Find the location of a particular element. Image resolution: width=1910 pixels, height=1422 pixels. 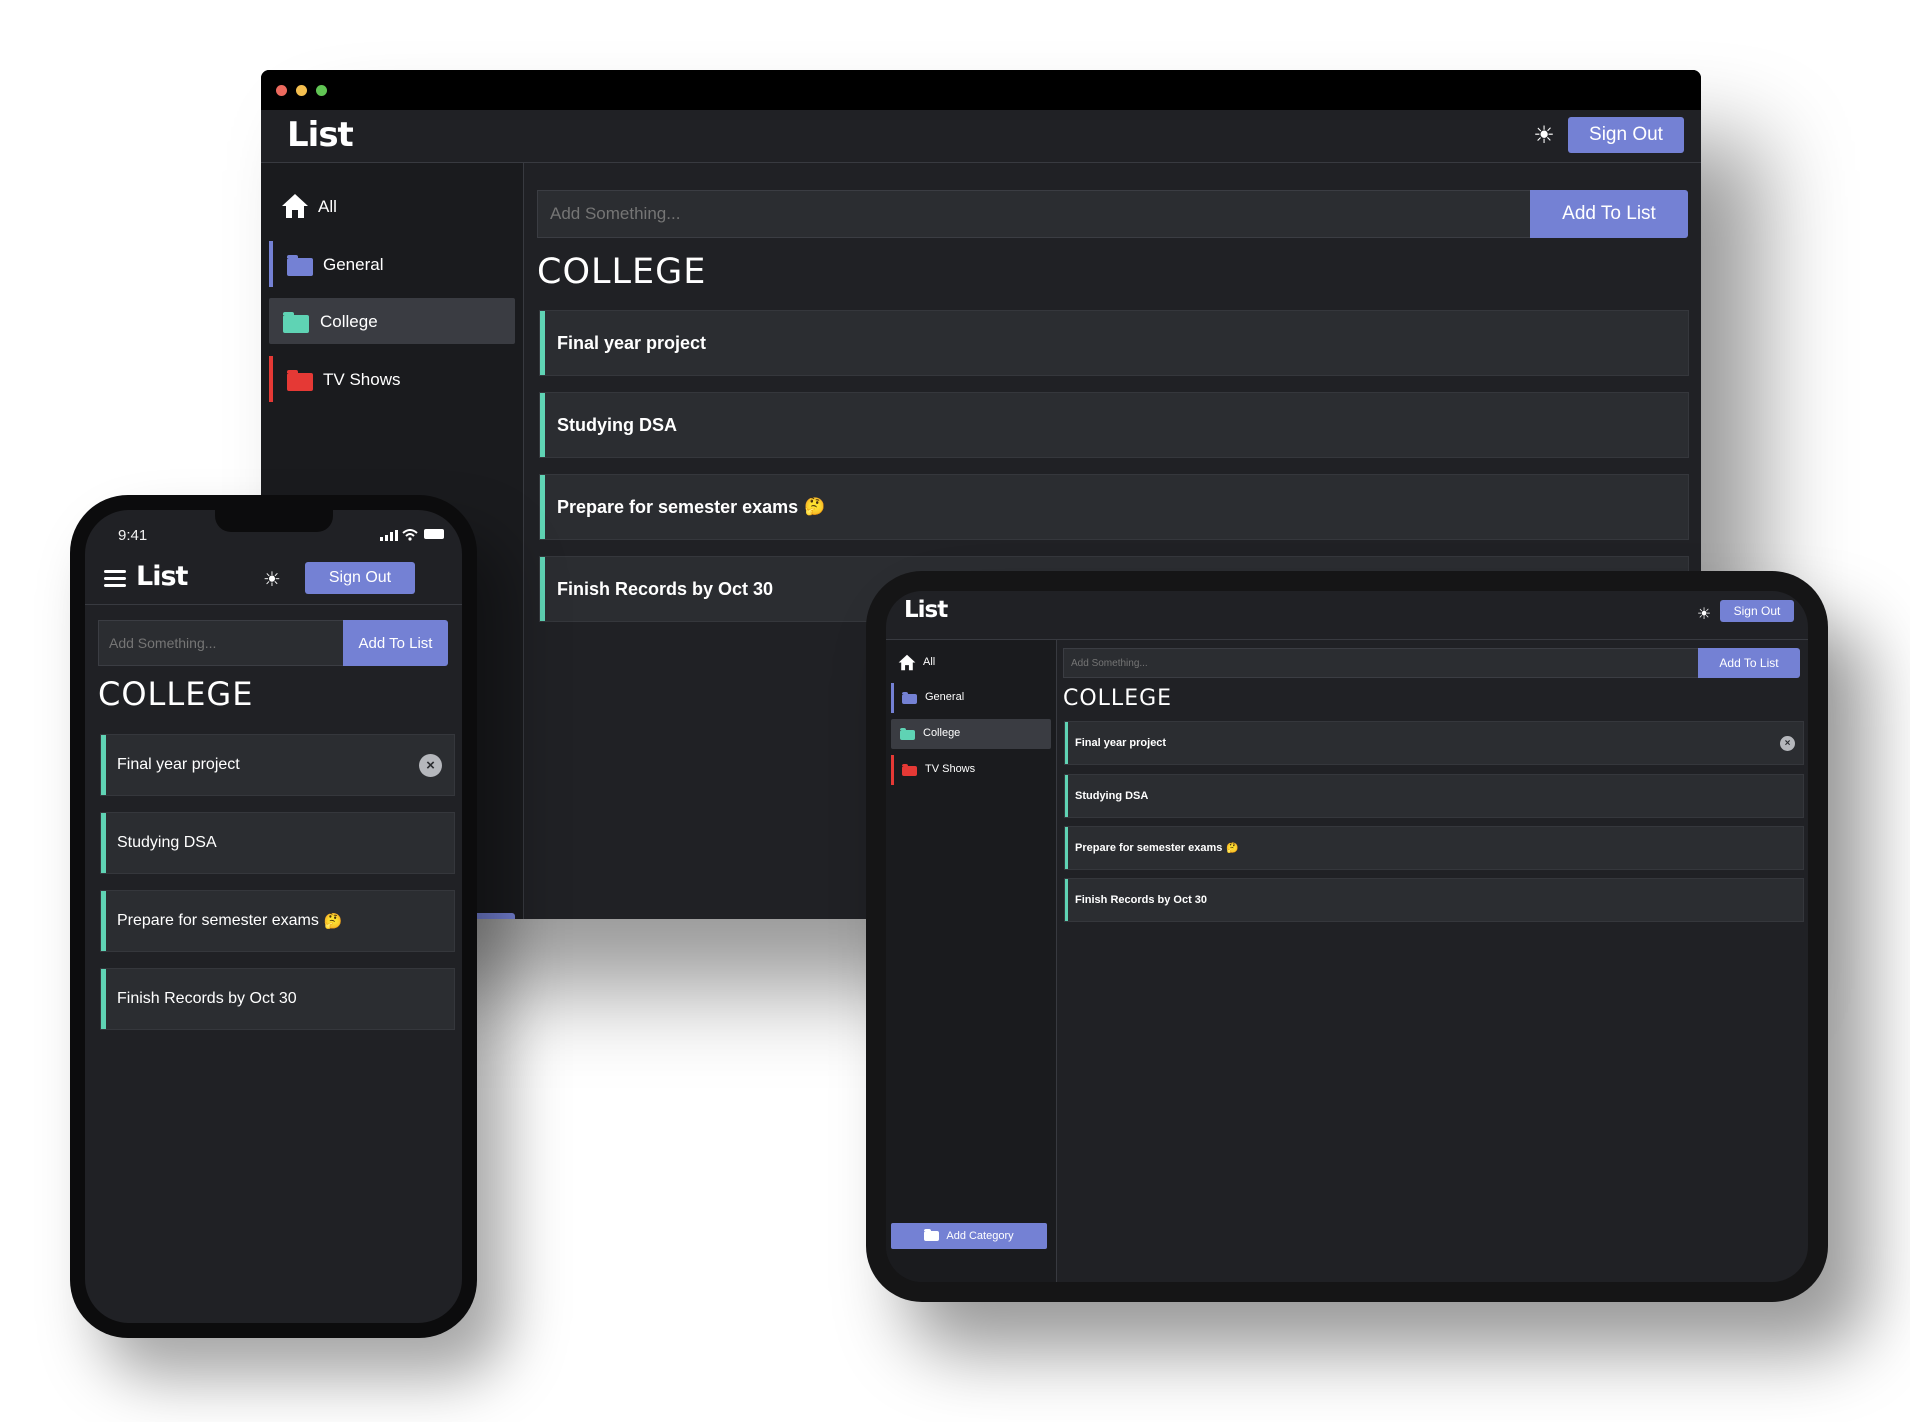

maximize-window-dot is located at coordinates (321, 90).